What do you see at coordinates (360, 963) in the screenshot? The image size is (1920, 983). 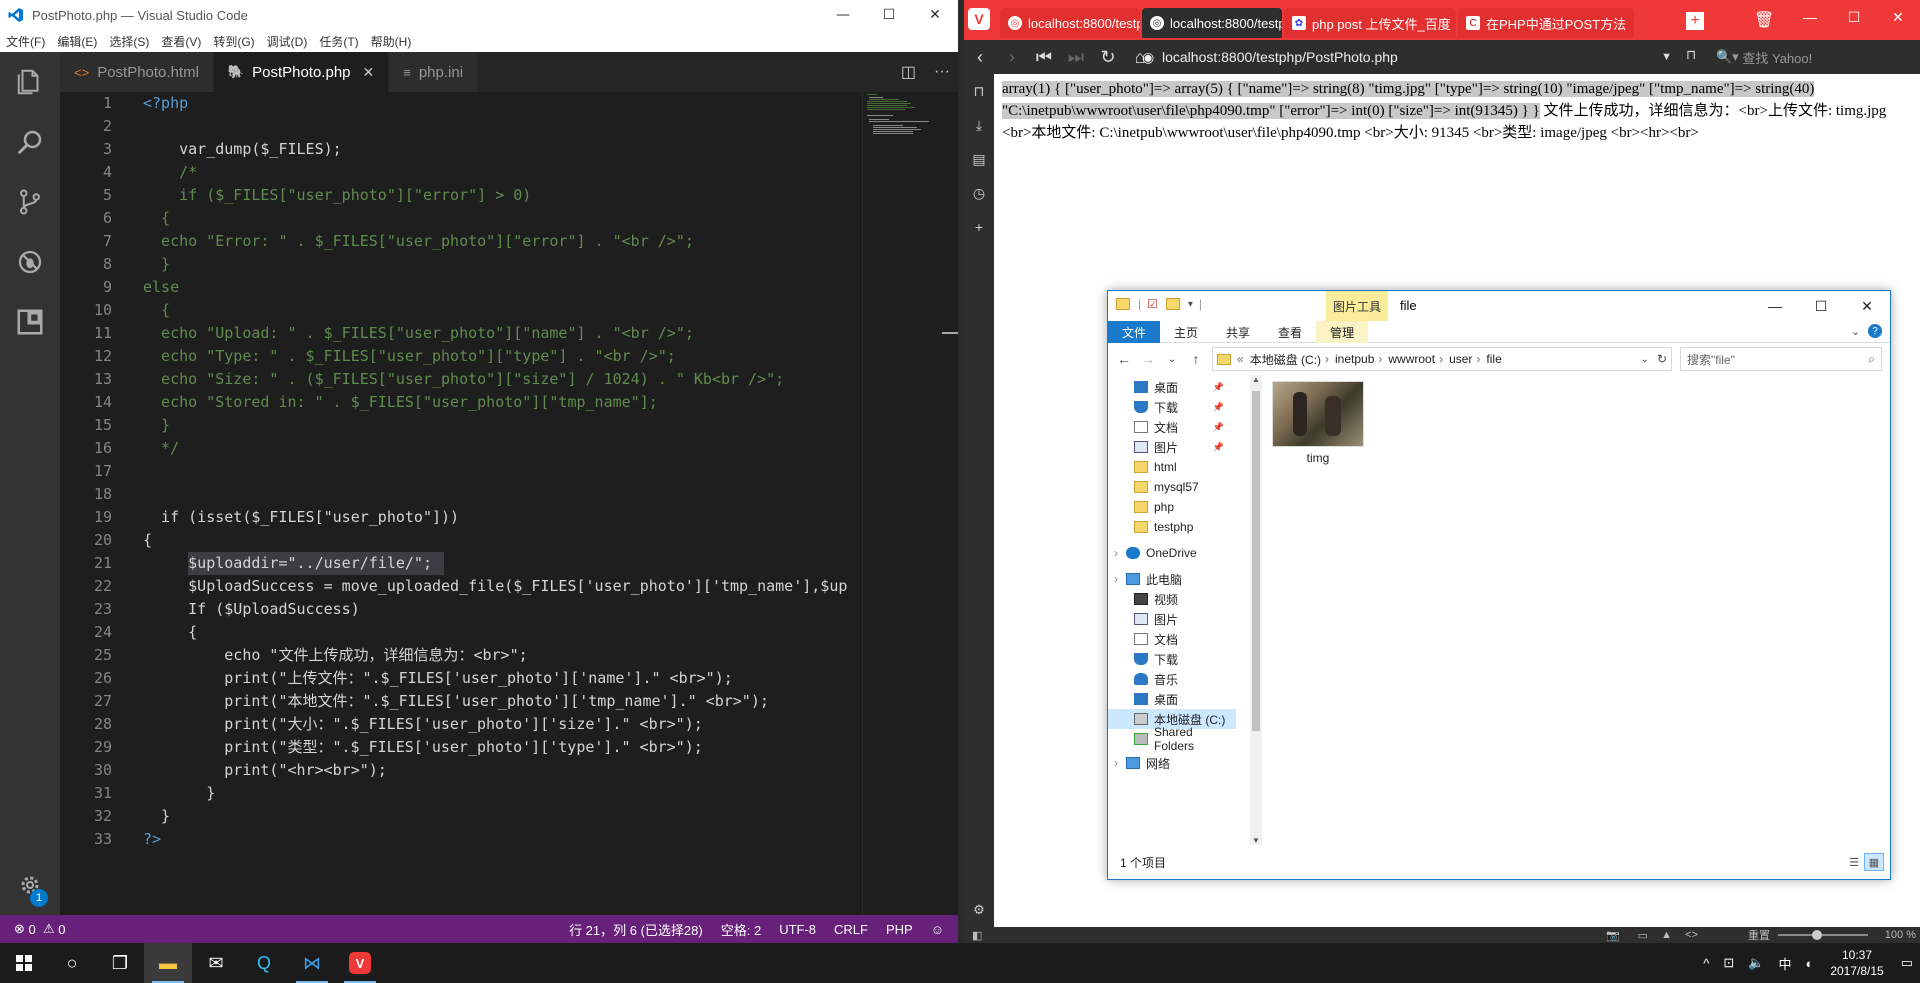 I see `vivaldi-taskbar-icon: V` at bounding box center [360, 963].